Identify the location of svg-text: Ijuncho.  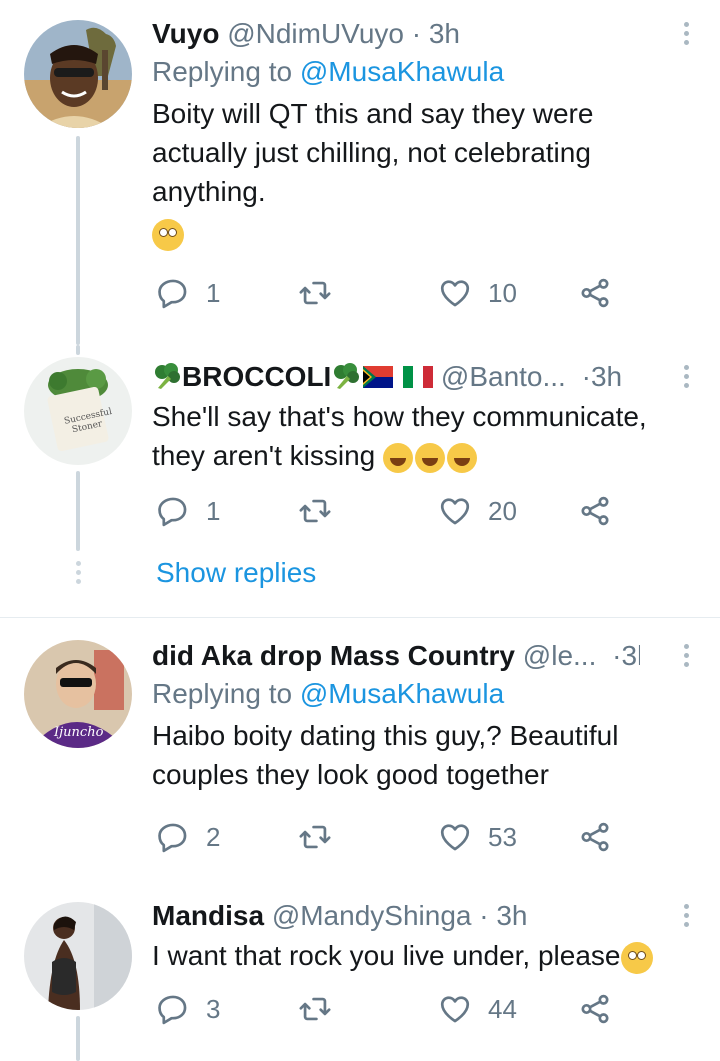
(78, 732).